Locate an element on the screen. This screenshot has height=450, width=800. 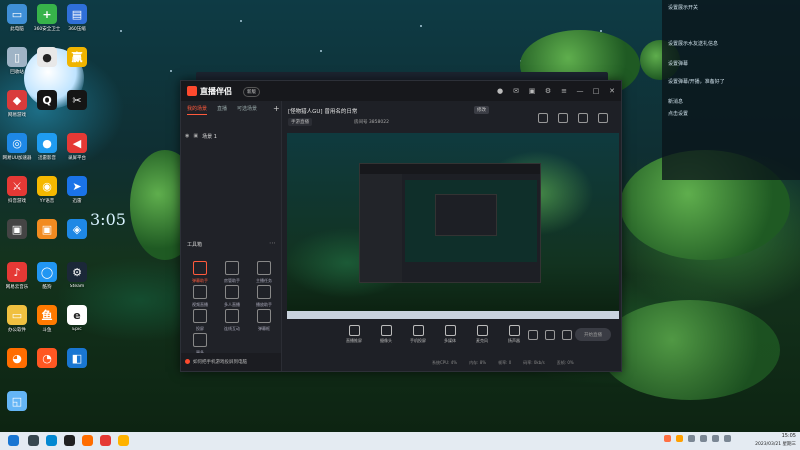
desktop-icon: 鱼斗鱼 is located at coordinates (47, 319).